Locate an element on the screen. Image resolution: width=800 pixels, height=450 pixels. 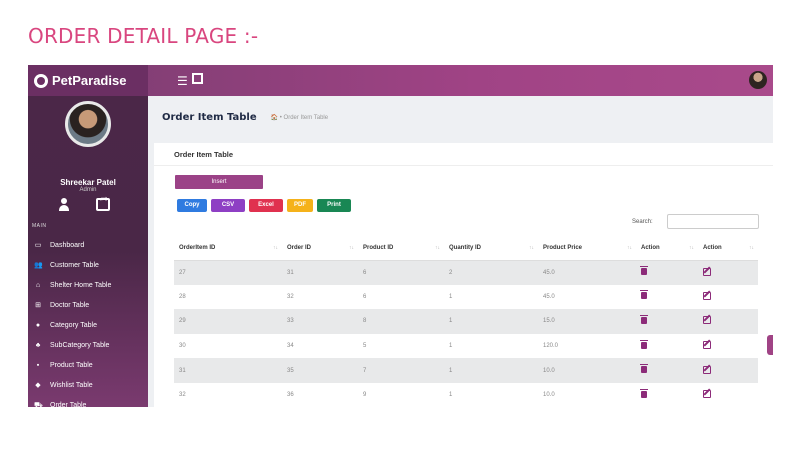
pdf-button: PDF is located at coordinates (300, 205).